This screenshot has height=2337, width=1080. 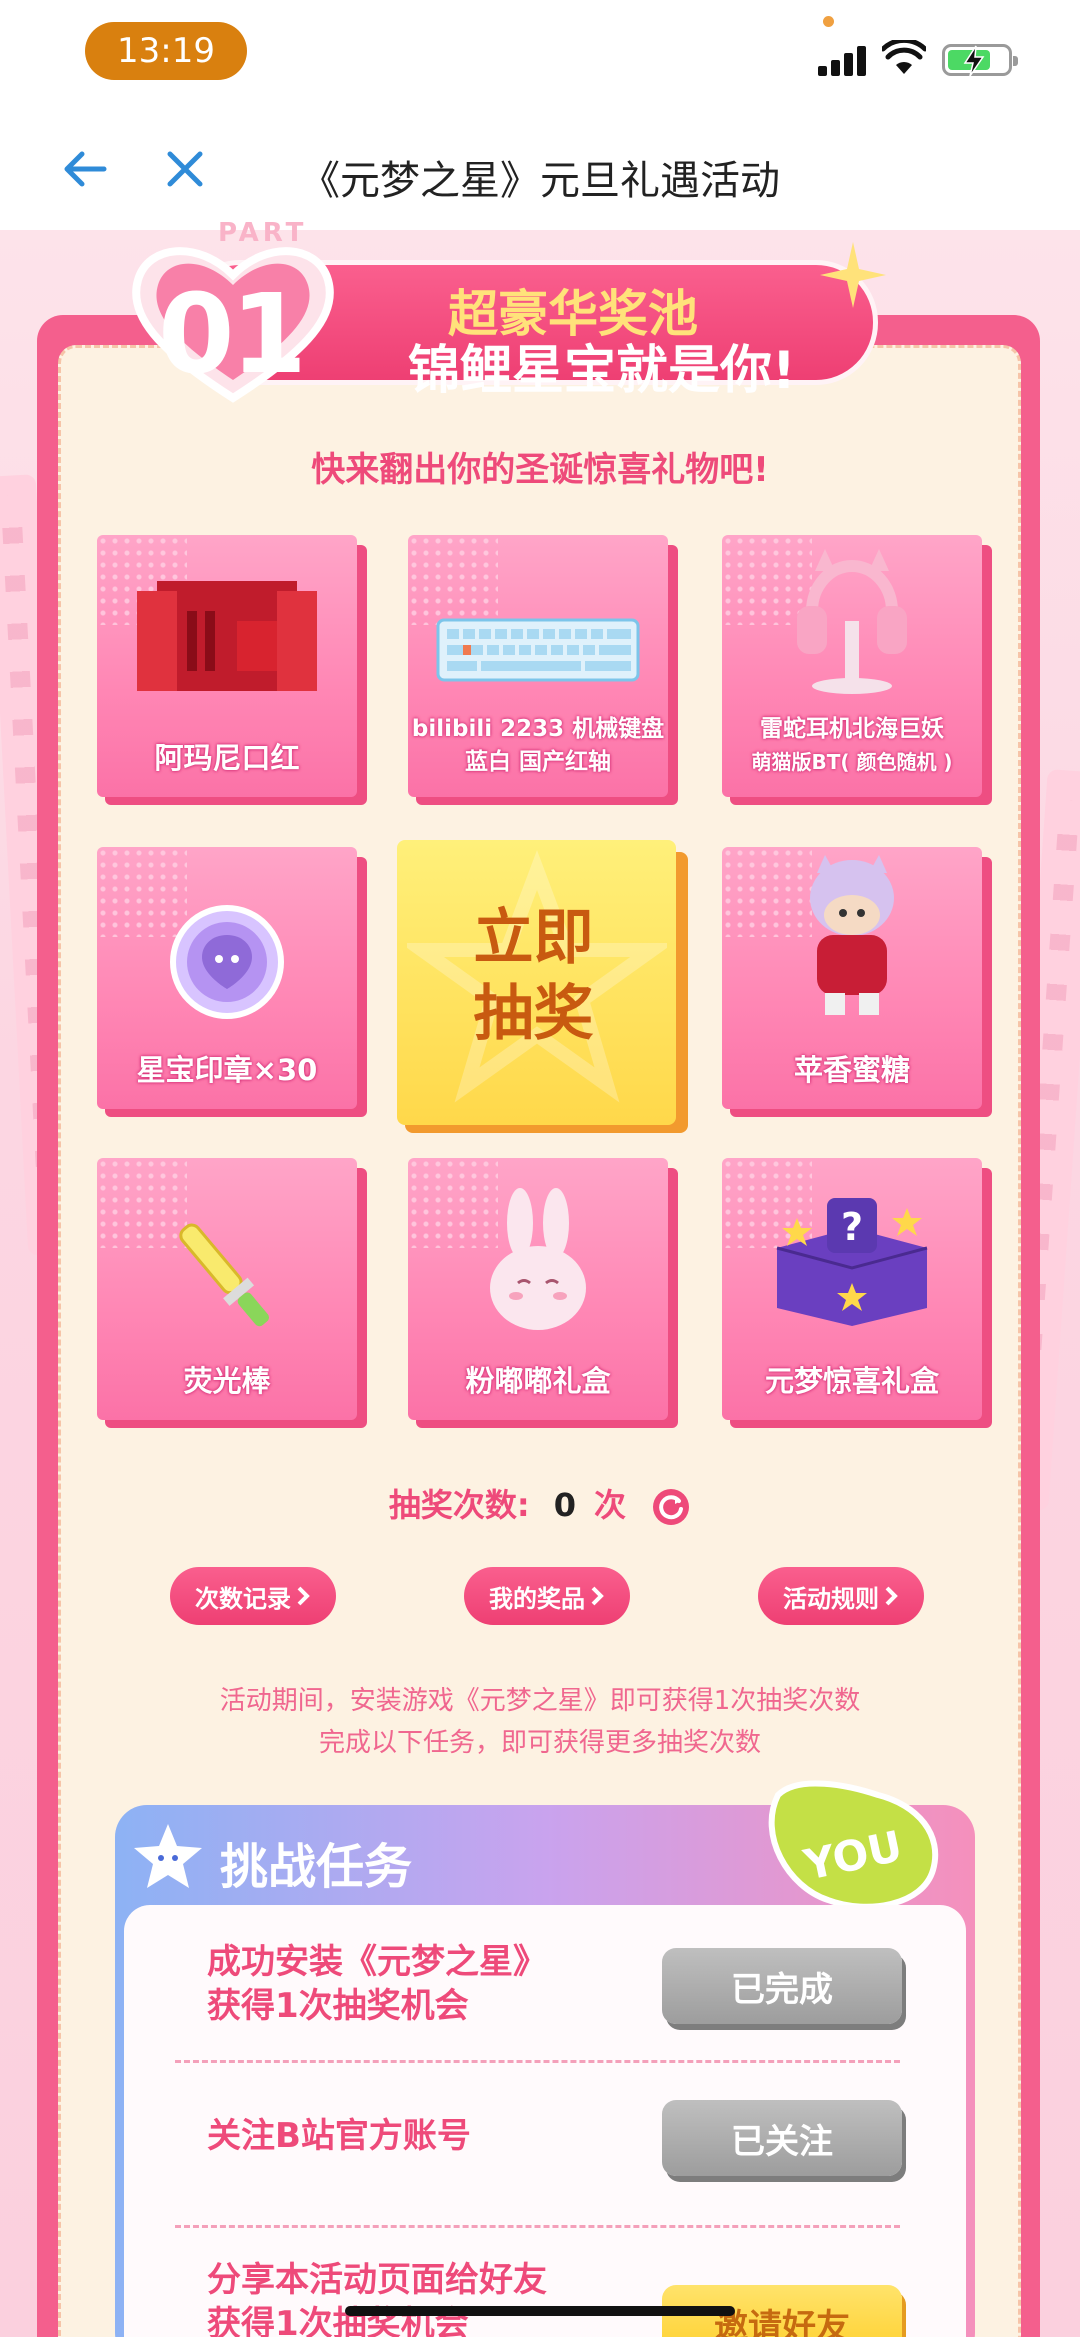 I want to click on cat-ear-headset-image, so click(x=852, y=621).